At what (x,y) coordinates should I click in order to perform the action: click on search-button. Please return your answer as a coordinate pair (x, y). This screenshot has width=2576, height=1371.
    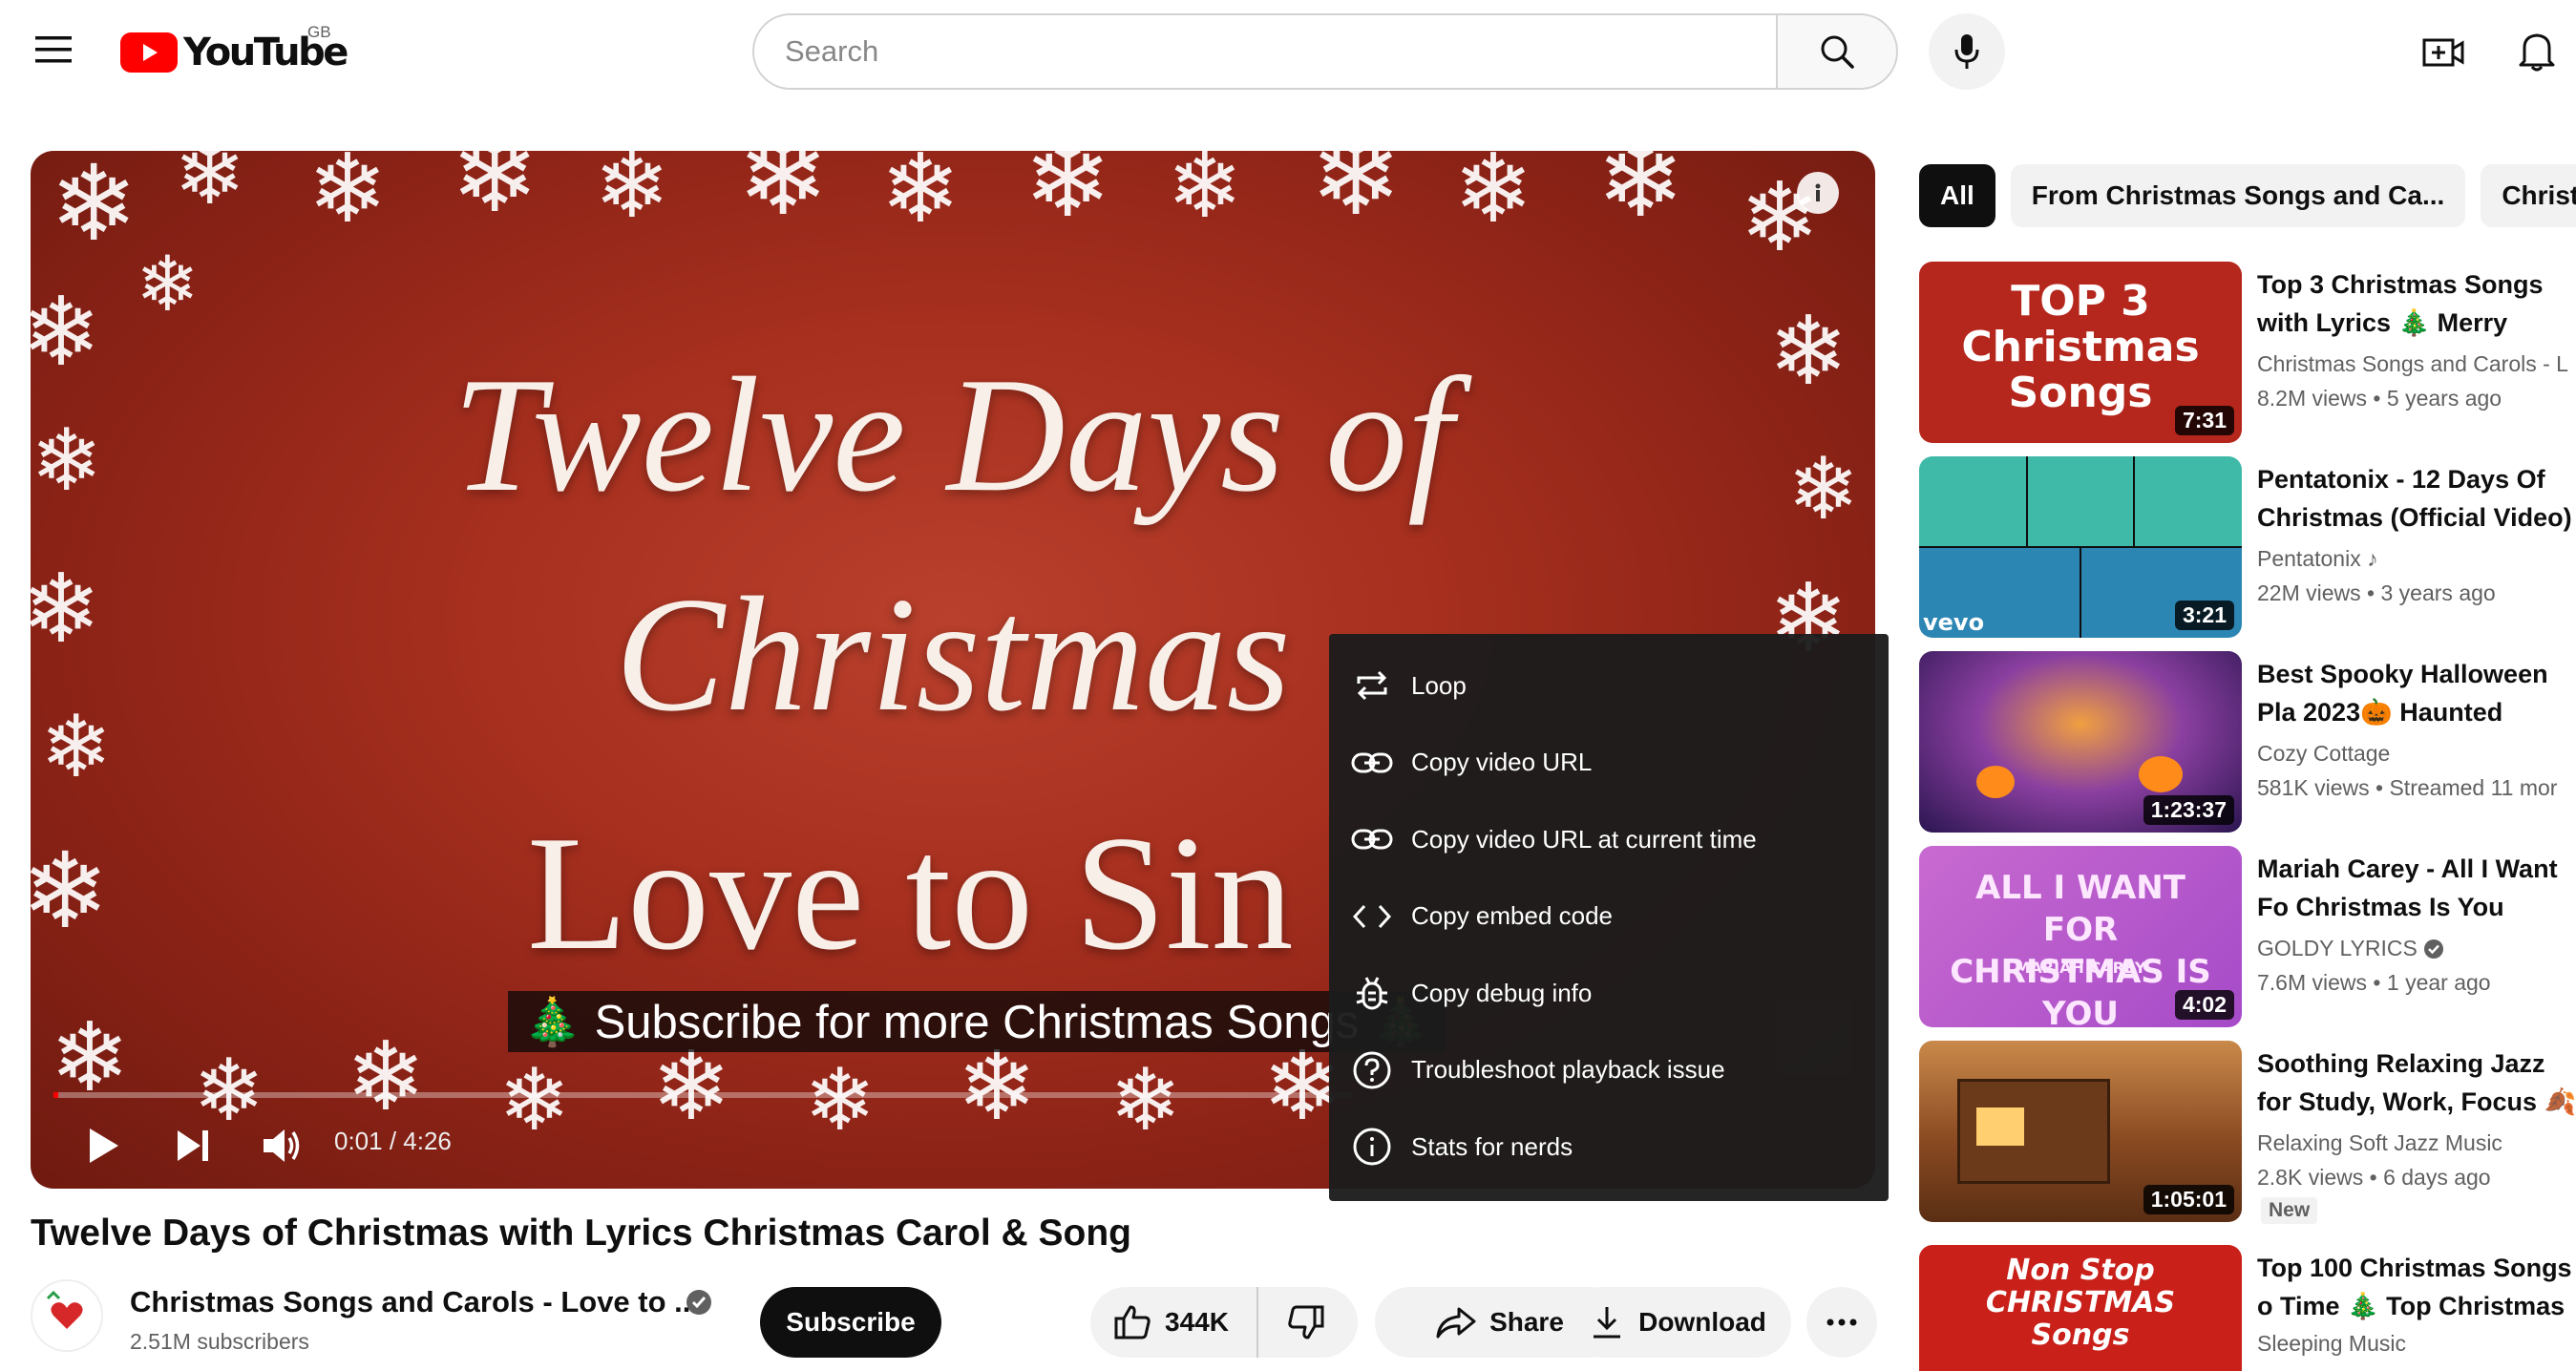
    Looking at the image, I should click on (1837, 52).